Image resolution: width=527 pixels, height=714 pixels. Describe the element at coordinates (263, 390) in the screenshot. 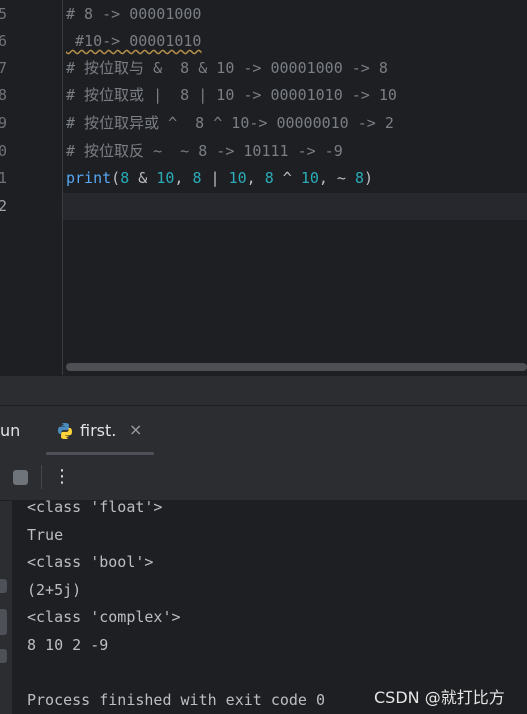

I see `panel-splitter` at that location.